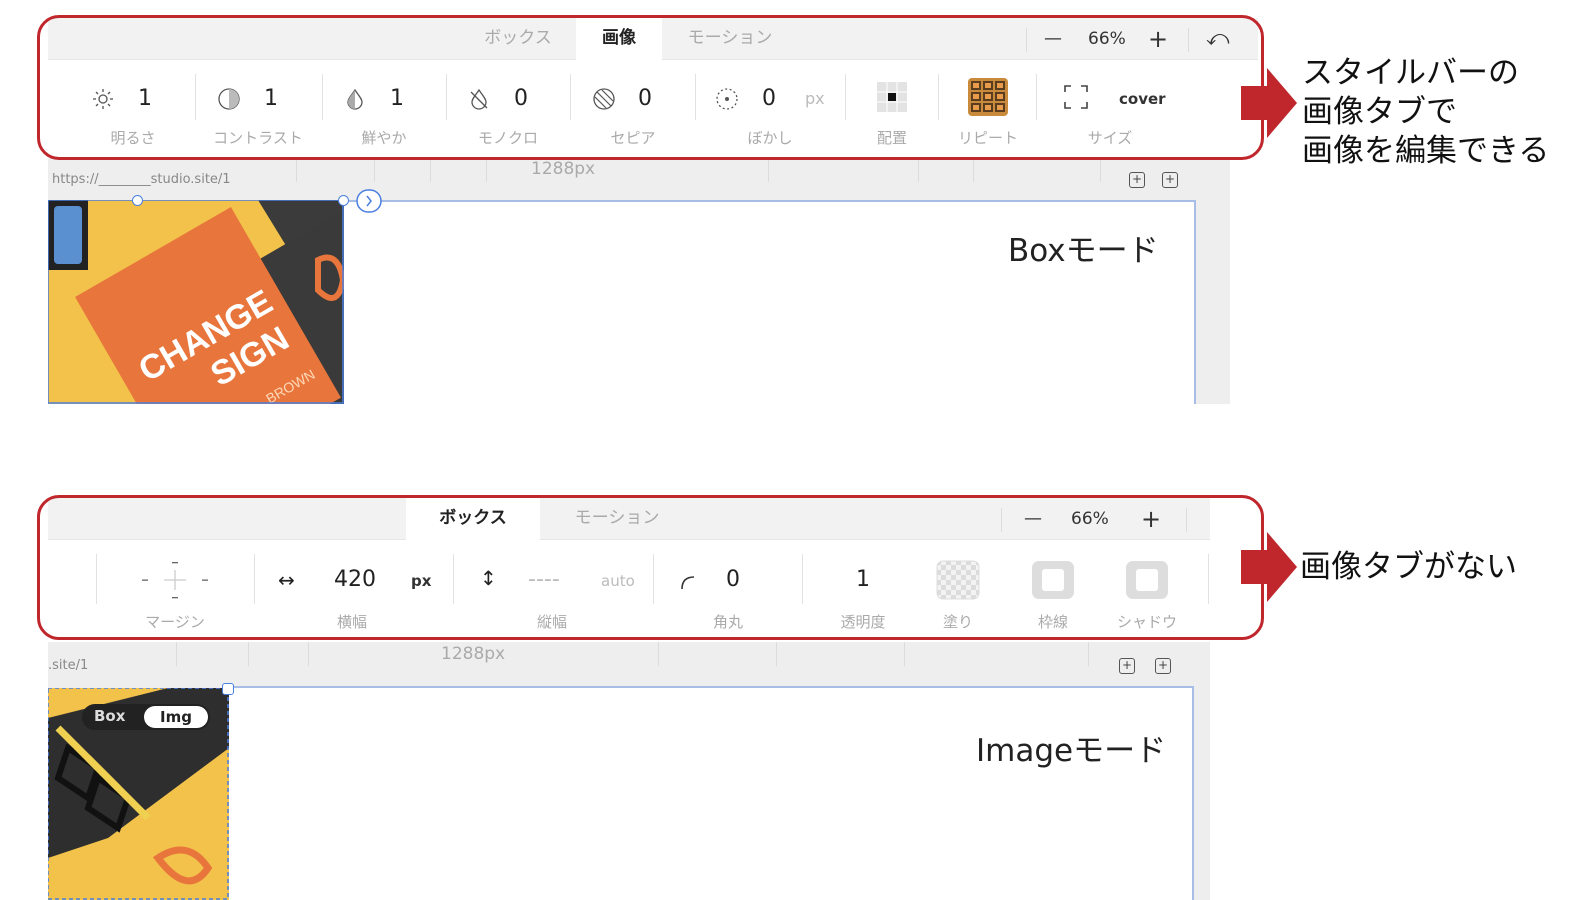 Image resolution: width=1578 pixels, height=900 pixels. Describe the element at coordinates (1379, 112) in the screenshot. I see `note-top-line2: 画像タブで` at that location.